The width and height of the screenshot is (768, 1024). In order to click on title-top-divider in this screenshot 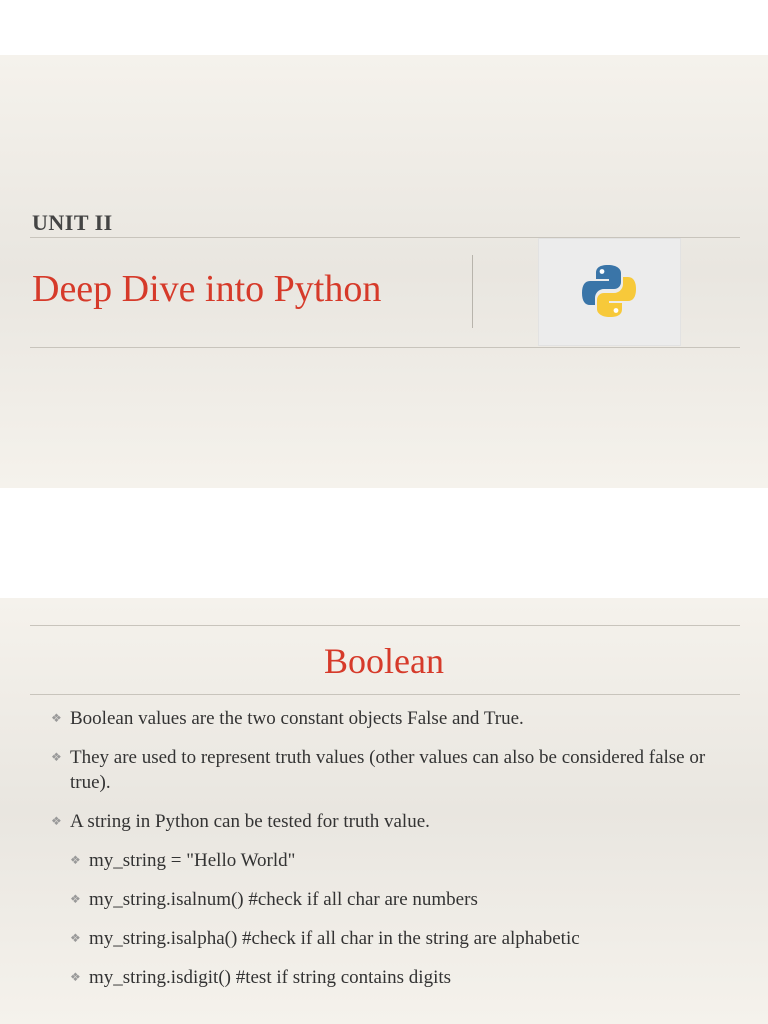, I will do `click(385, 625)`.